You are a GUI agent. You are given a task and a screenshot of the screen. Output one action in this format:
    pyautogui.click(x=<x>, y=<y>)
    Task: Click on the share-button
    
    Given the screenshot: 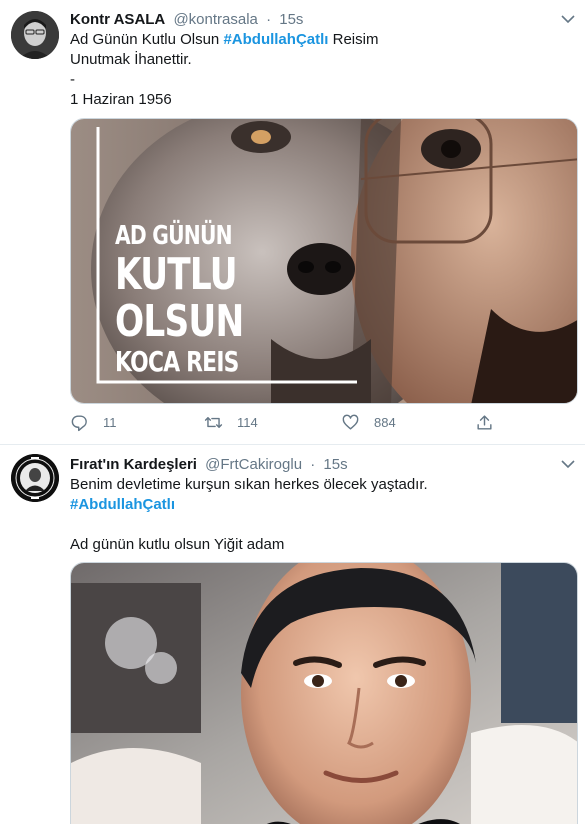 What is the action you would take?
    pyautogui.click(x=491, y=422)
    